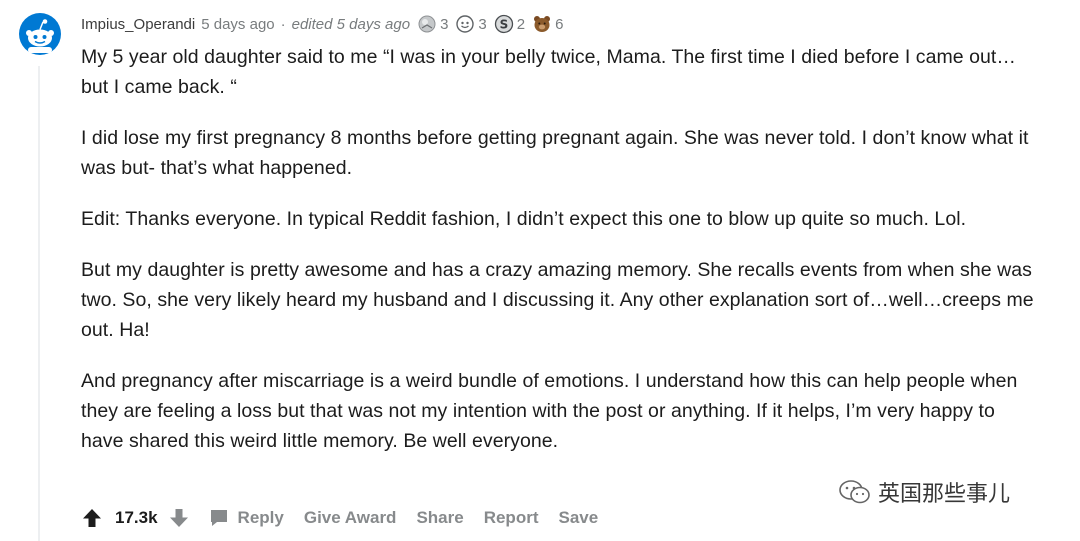 Image resolution: width=1080 pixels, height=541 pixels. What do you see at coordinates (439, 518) in the screenshot?
I see `share-button: Share` at bounding box center [439, 518].